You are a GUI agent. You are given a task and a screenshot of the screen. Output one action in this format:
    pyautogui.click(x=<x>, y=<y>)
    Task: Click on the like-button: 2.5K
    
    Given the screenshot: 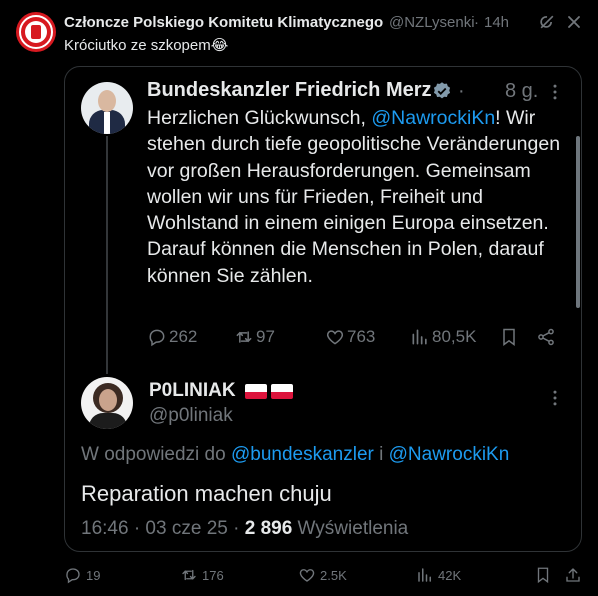 What is the action you would take?
    pyautogui.click(x=322, y=575)
    